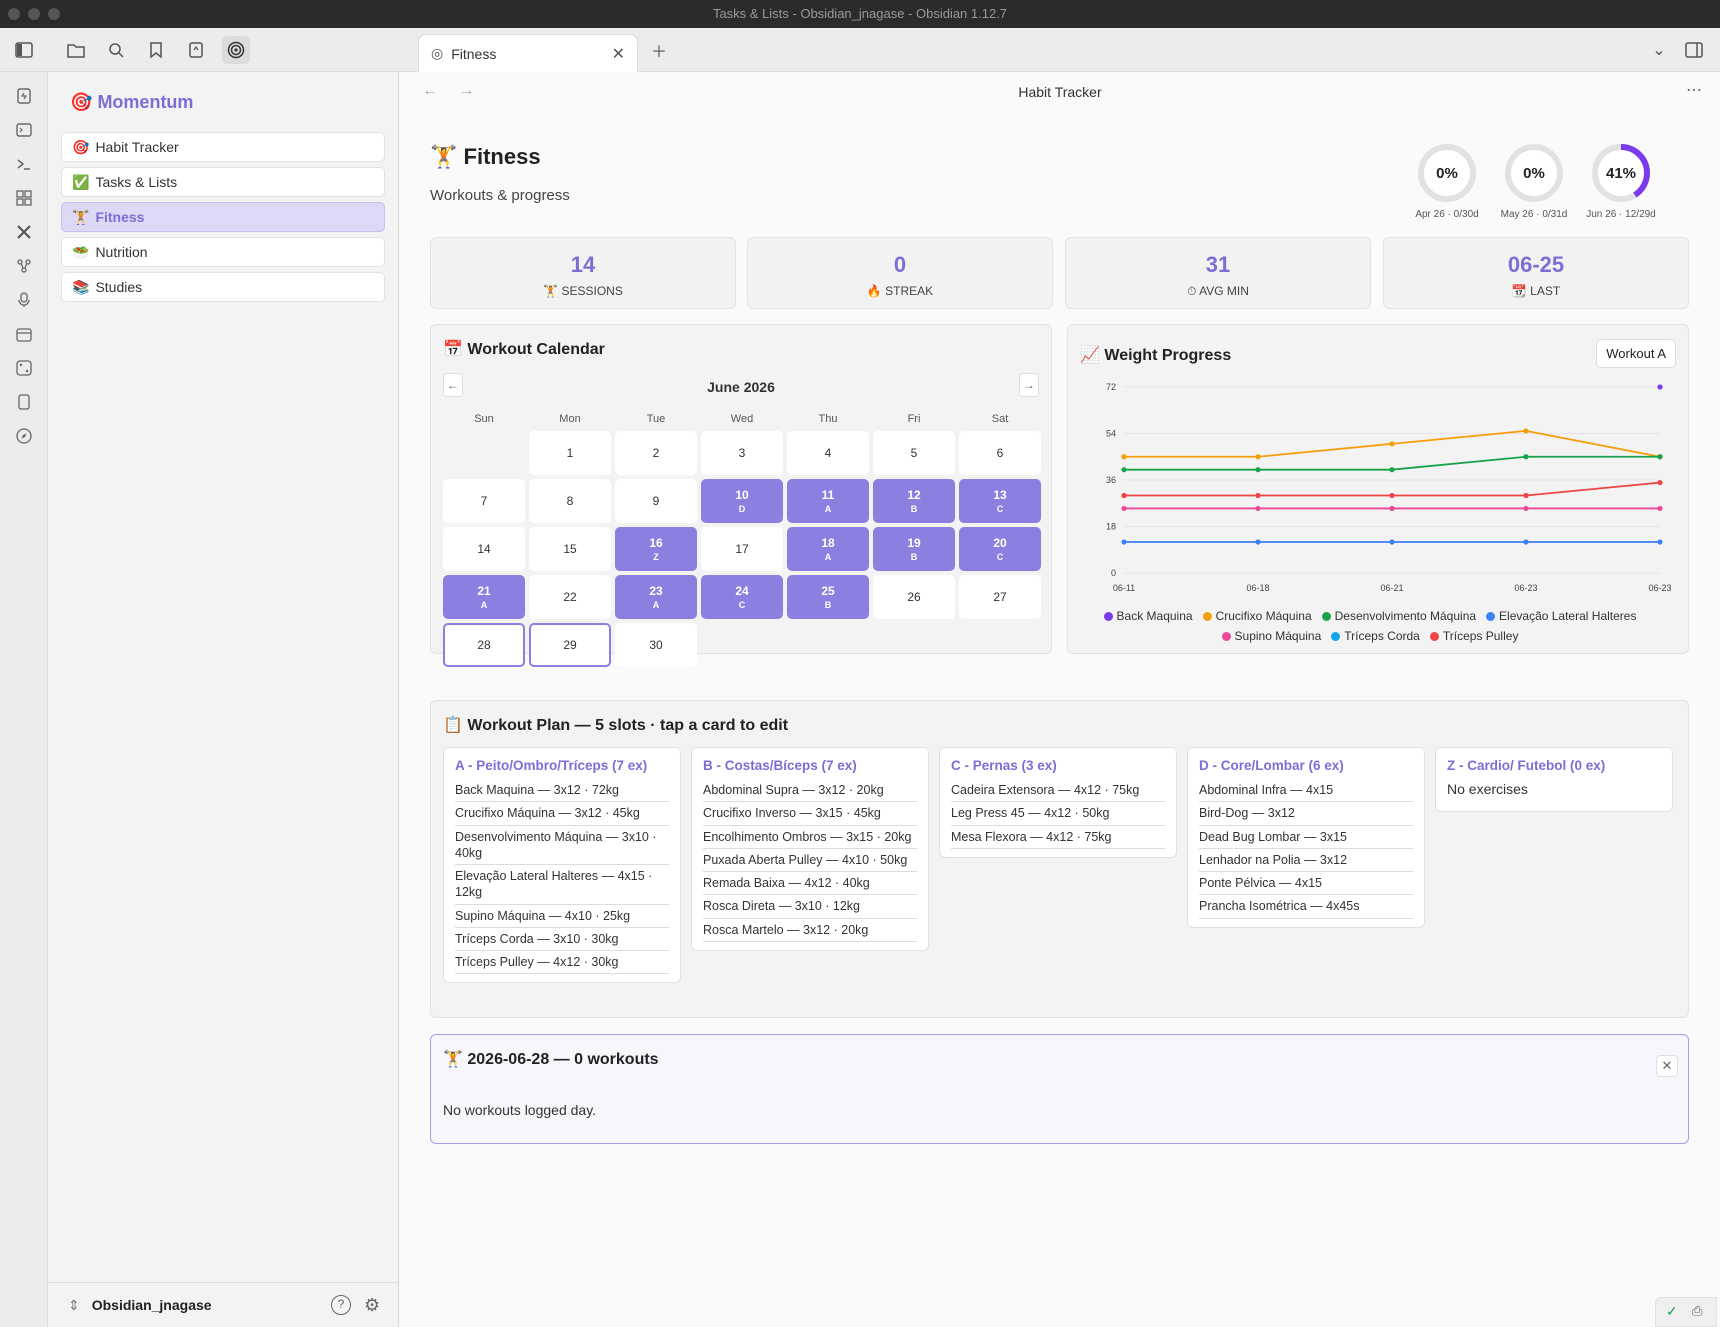  What do you see at coordinates (484, 549) in the screenshot?
I see `calendar-day: 14` at bounding box center [484, 549].